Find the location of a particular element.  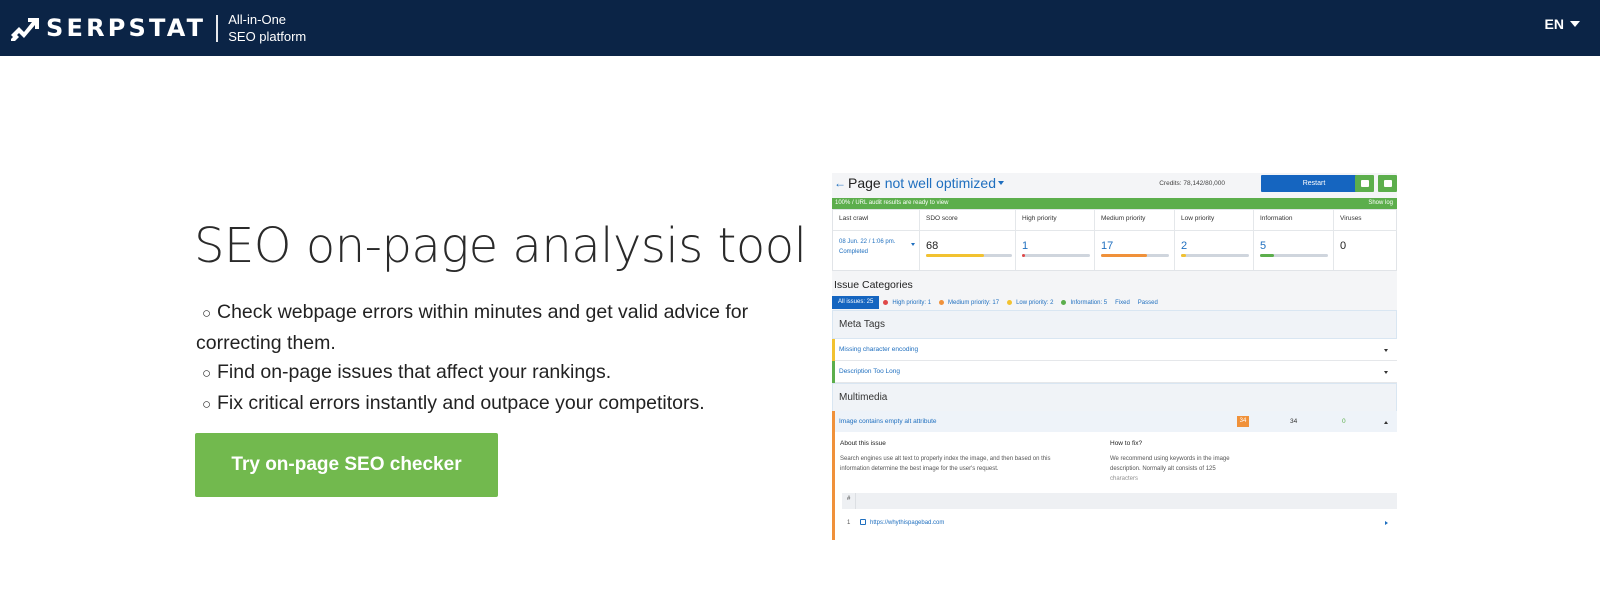

issue-row-label: Missing character encoding is located at coordinates (879, 349).